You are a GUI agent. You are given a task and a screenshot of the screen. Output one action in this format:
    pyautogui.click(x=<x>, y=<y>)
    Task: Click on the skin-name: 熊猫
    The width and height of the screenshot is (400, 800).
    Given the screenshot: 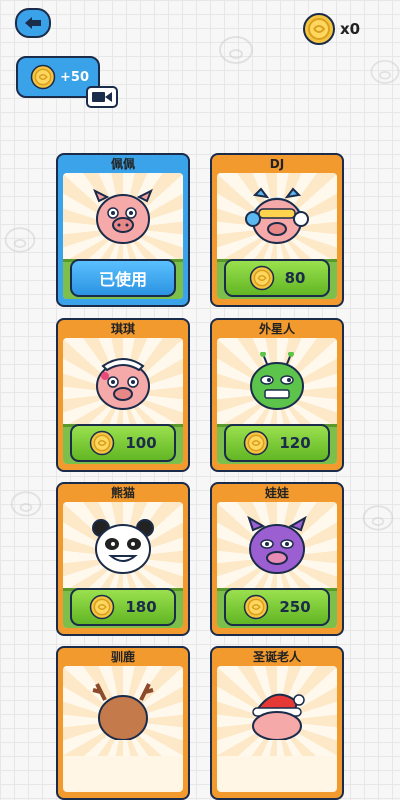 What is the action you would take?
    pyautogui.click(x=122, y=493)
    